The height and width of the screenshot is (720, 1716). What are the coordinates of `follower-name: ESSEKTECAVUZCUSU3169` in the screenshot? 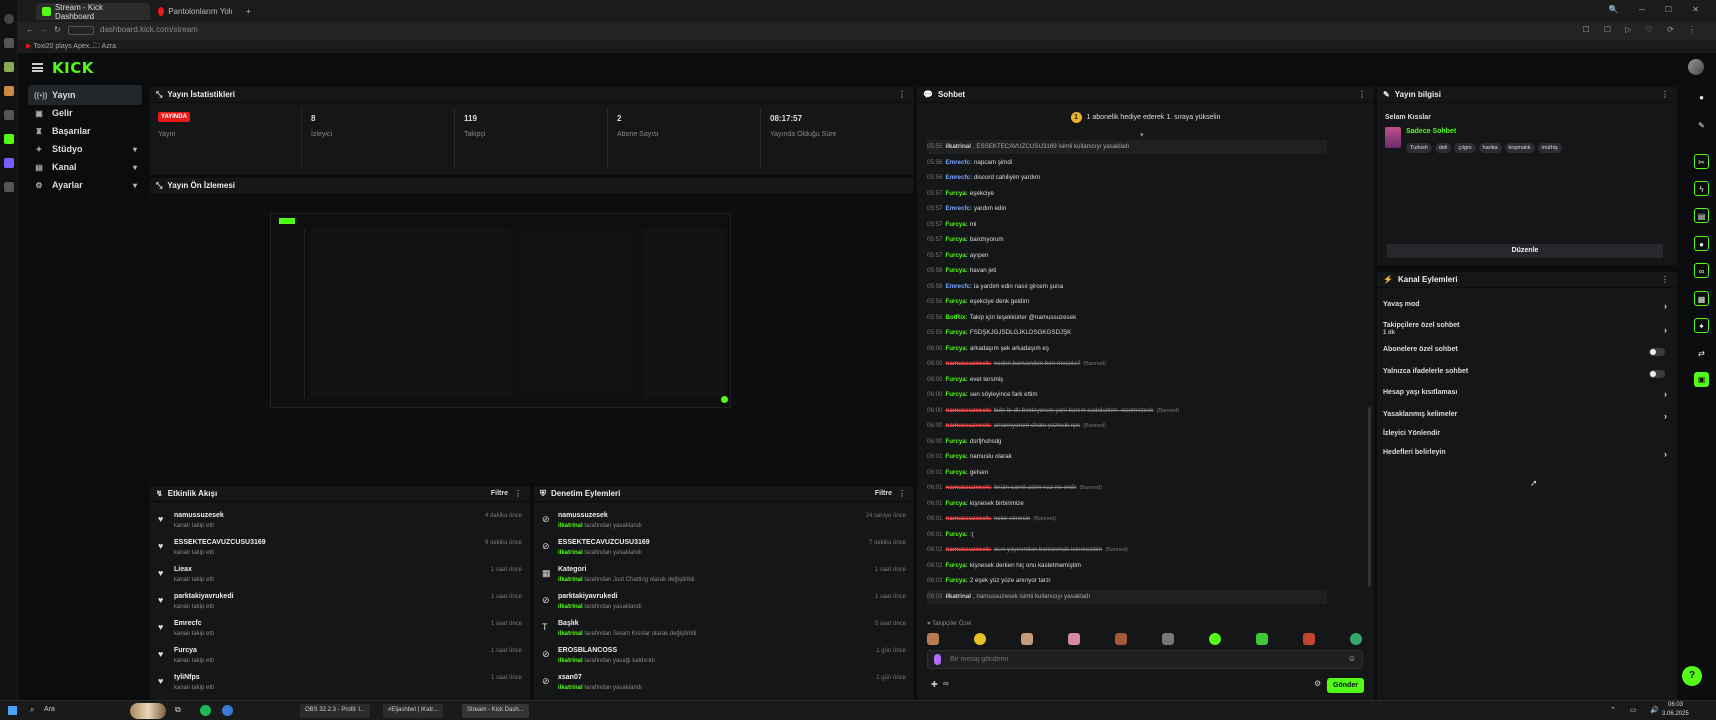 It's located at (220, 542).